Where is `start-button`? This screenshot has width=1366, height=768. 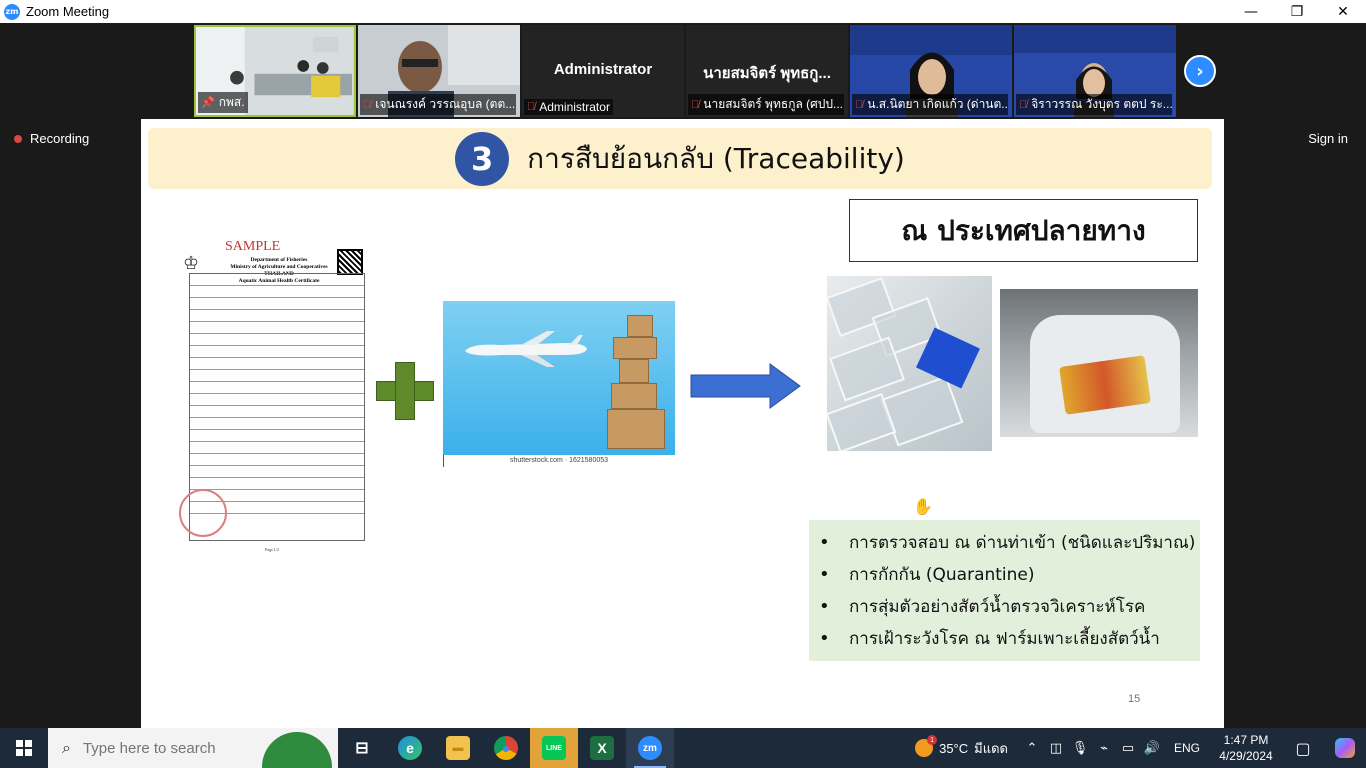 start-button is located at coordinates (24, 748).